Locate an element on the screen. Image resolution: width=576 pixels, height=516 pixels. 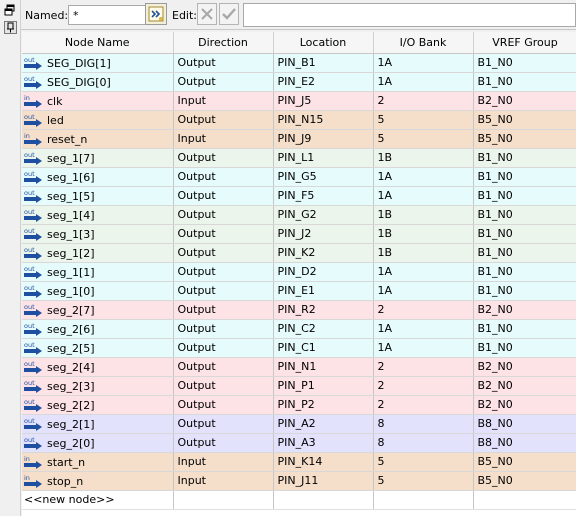
location-cell: PIN_P1 is located at coordinates (323, 386).